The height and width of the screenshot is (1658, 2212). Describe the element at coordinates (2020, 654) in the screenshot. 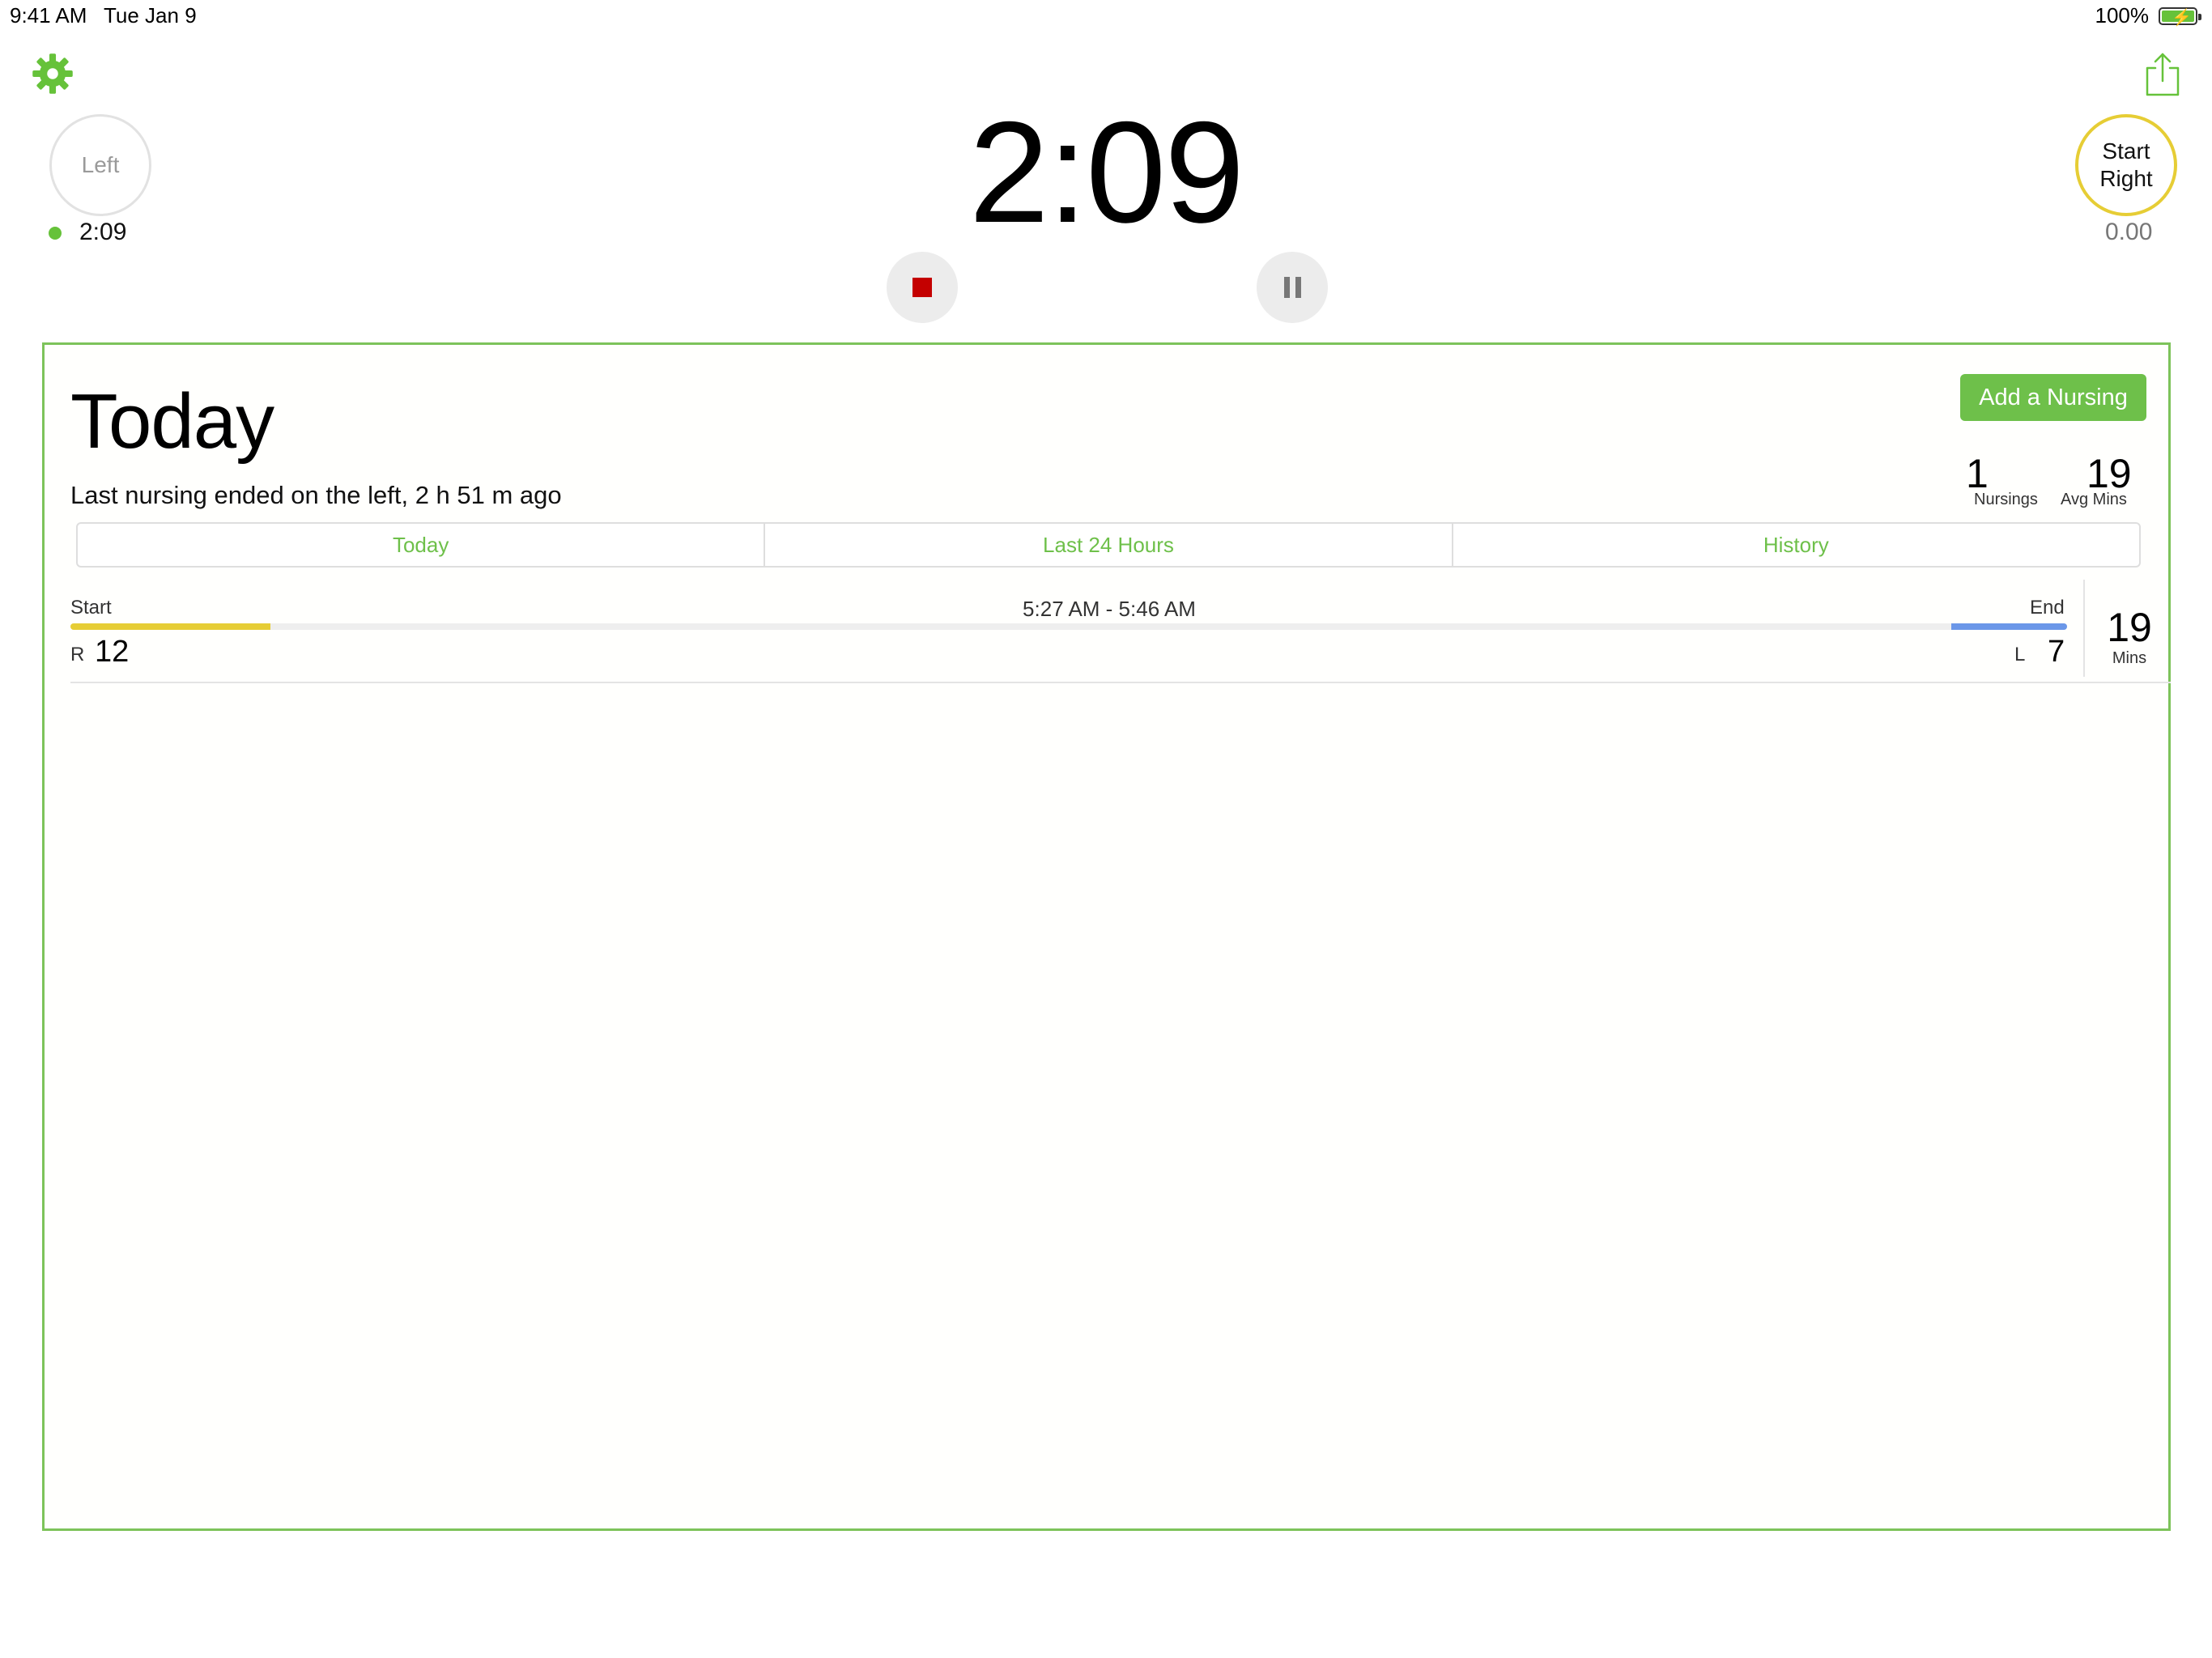

I see `second-side-letter: L` at that location.